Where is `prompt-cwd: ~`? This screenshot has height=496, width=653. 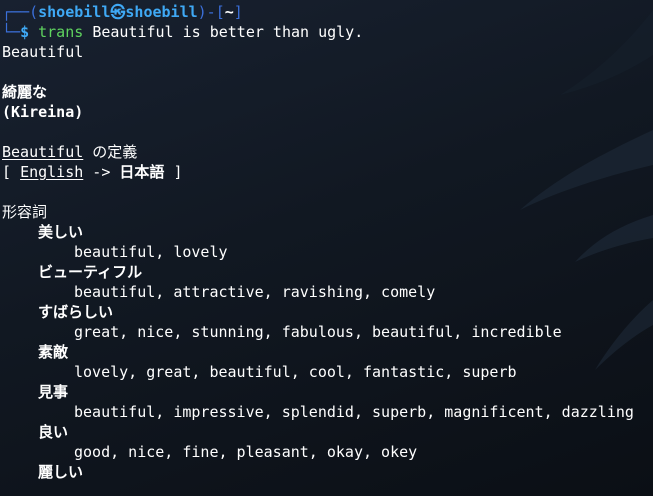 prompt-cwd: ~ is located at coordinates (229, 12).